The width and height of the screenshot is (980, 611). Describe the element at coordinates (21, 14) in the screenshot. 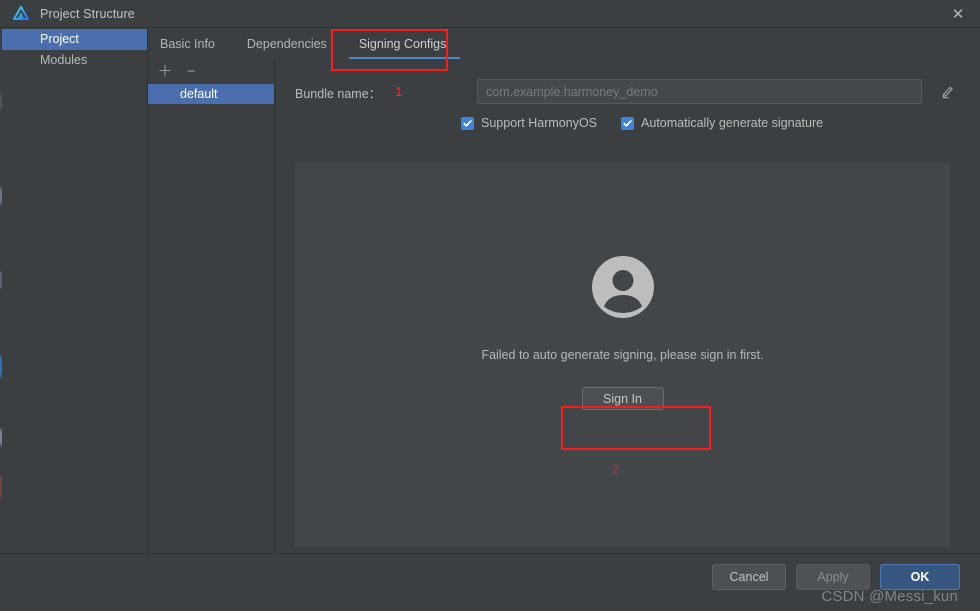

I see `deveco-studio-logo-icon` at that location.